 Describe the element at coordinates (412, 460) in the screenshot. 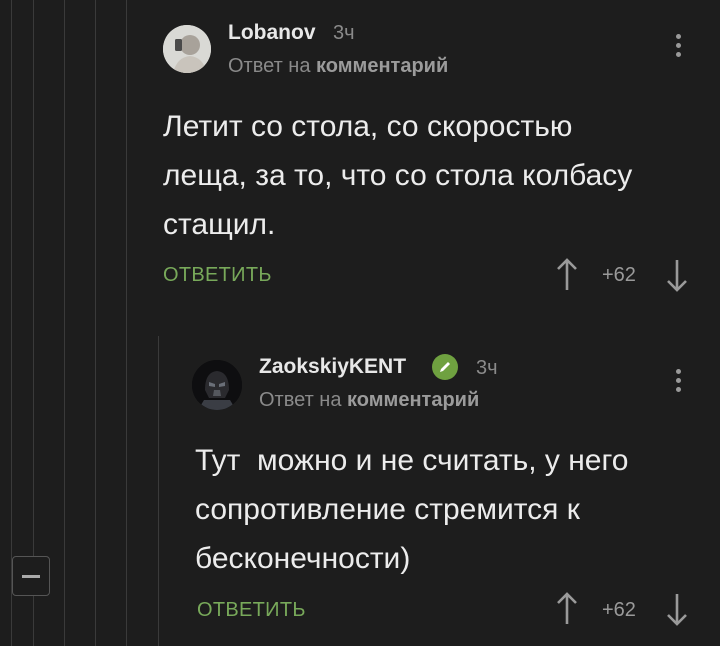

I see `comment-text-line: Тут можно и не считать, у него` at that location.